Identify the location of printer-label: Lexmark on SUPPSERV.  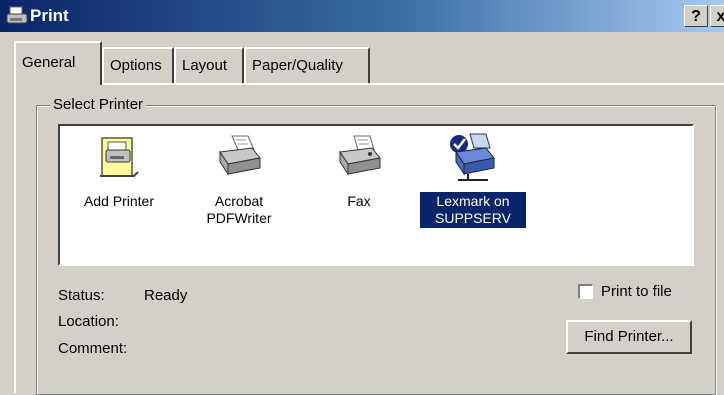
(473, 210).